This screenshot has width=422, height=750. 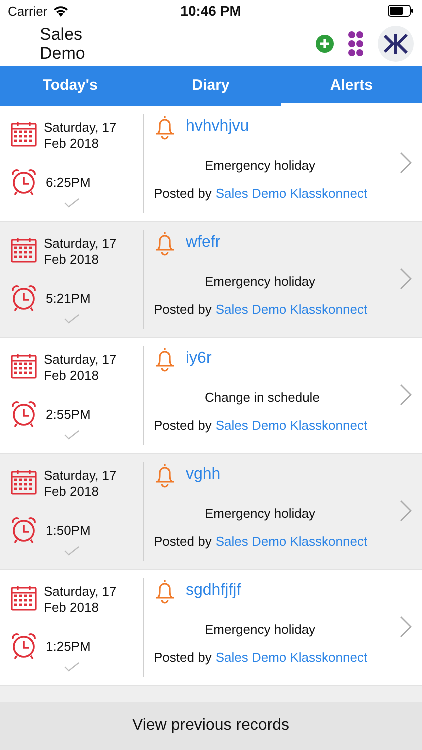 I want to click on alert-time: 5:21PM, so click(x=68, y=298).